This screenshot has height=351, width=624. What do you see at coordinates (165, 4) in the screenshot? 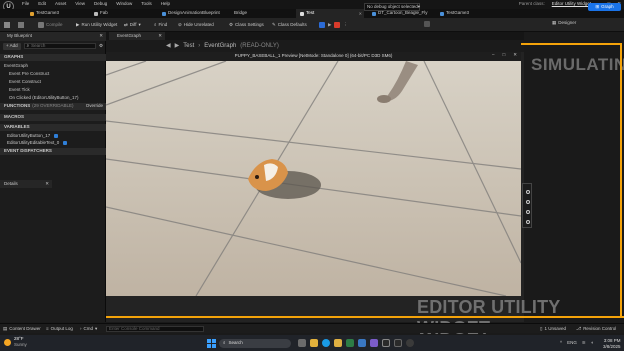
I see `menu-help: Help` at bounding box center [165, 4].